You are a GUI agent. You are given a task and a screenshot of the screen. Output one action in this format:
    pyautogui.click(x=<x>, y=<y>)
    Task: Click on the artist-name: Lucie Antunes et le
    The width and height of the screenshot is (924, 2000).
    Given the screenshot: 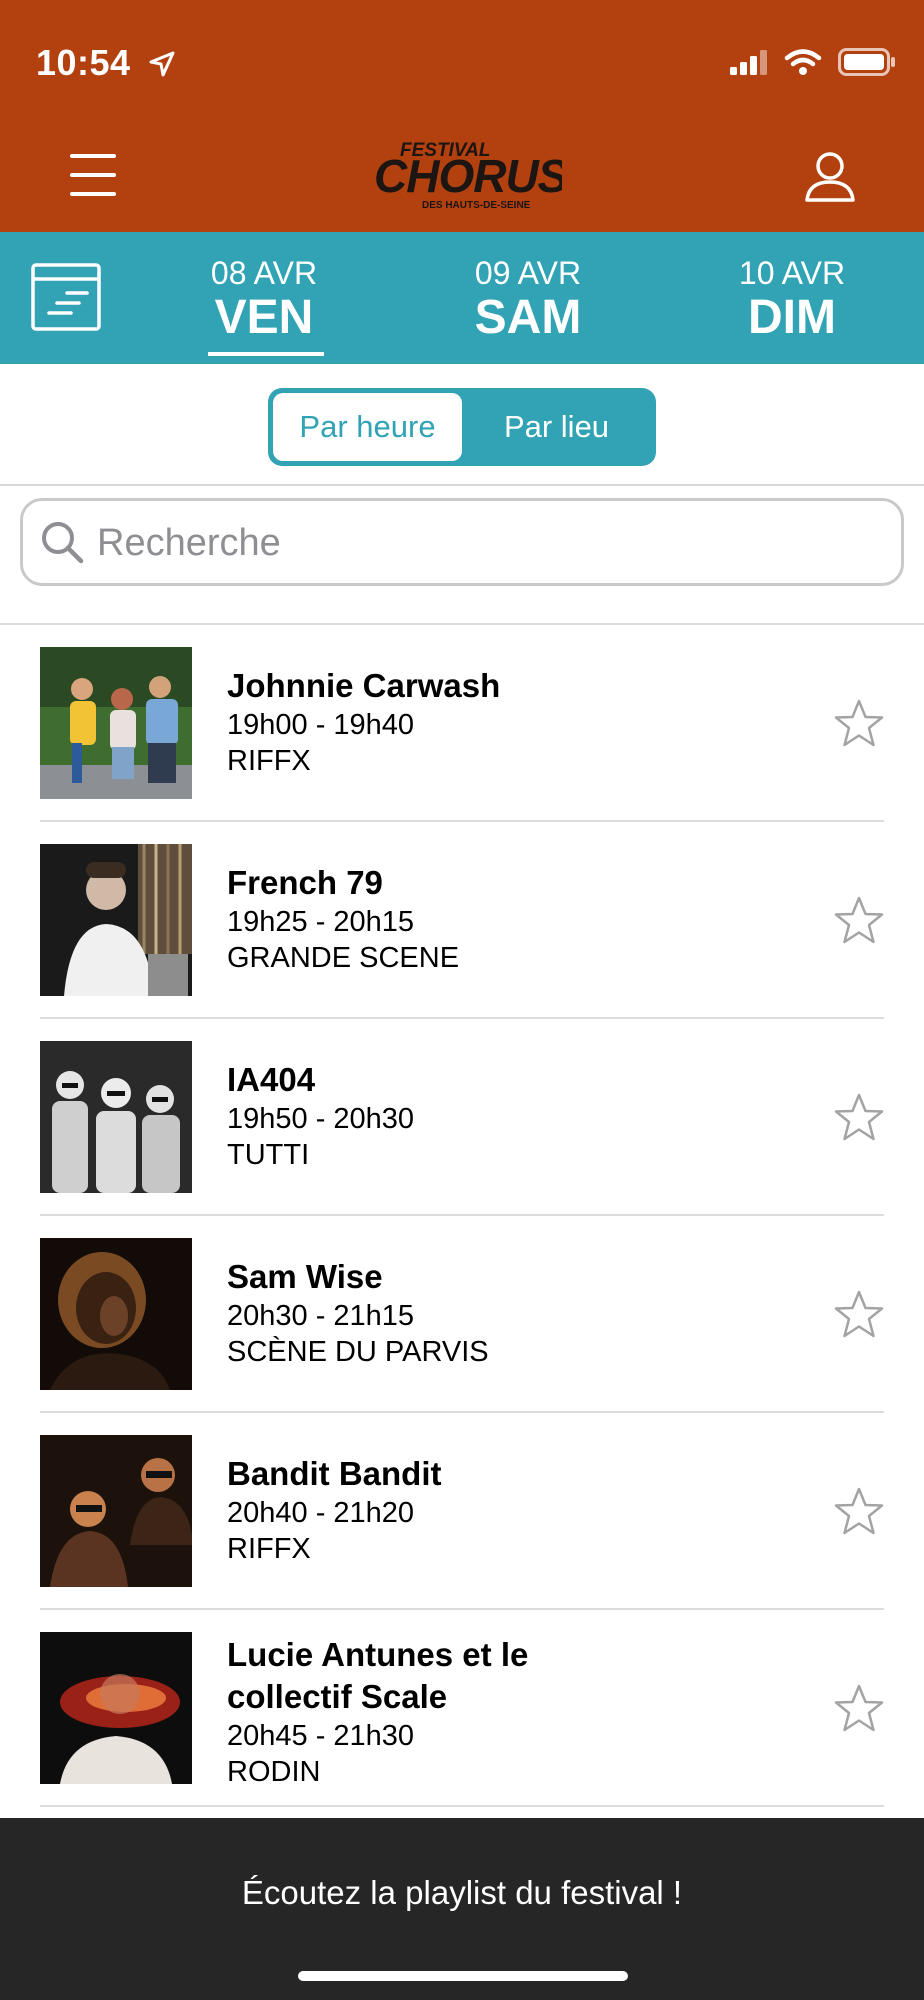 What is the action you would take?
    pyautogui.click(x=378, y=1654)
    